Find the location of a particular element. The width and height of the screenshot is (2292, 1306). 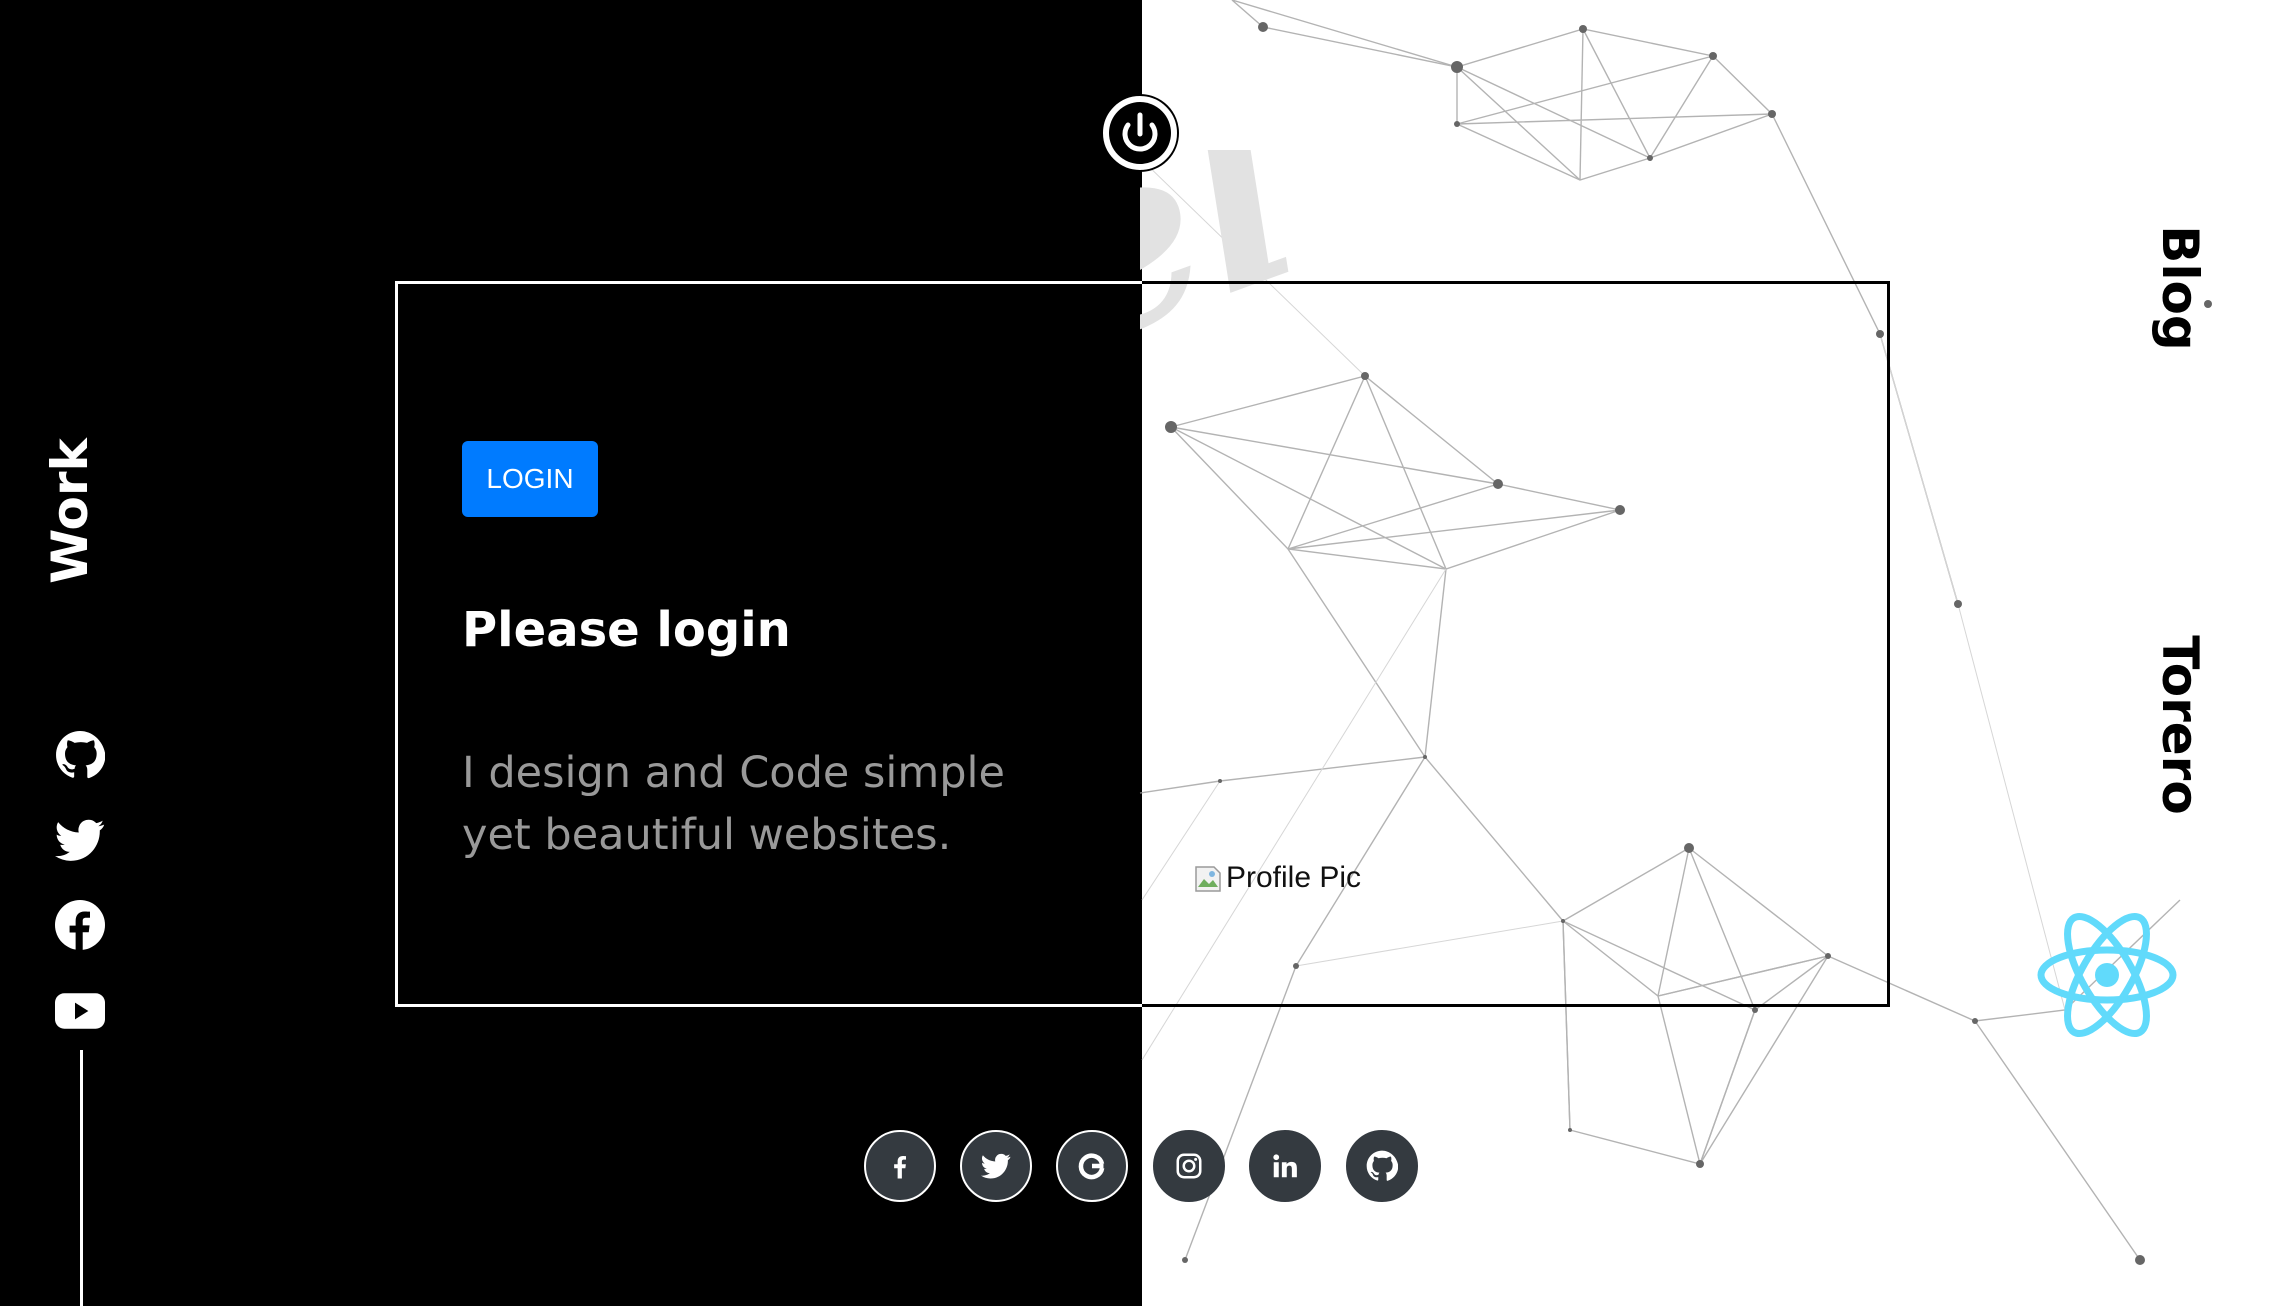

side-youtube-link is located at coordinates (80, 1011).